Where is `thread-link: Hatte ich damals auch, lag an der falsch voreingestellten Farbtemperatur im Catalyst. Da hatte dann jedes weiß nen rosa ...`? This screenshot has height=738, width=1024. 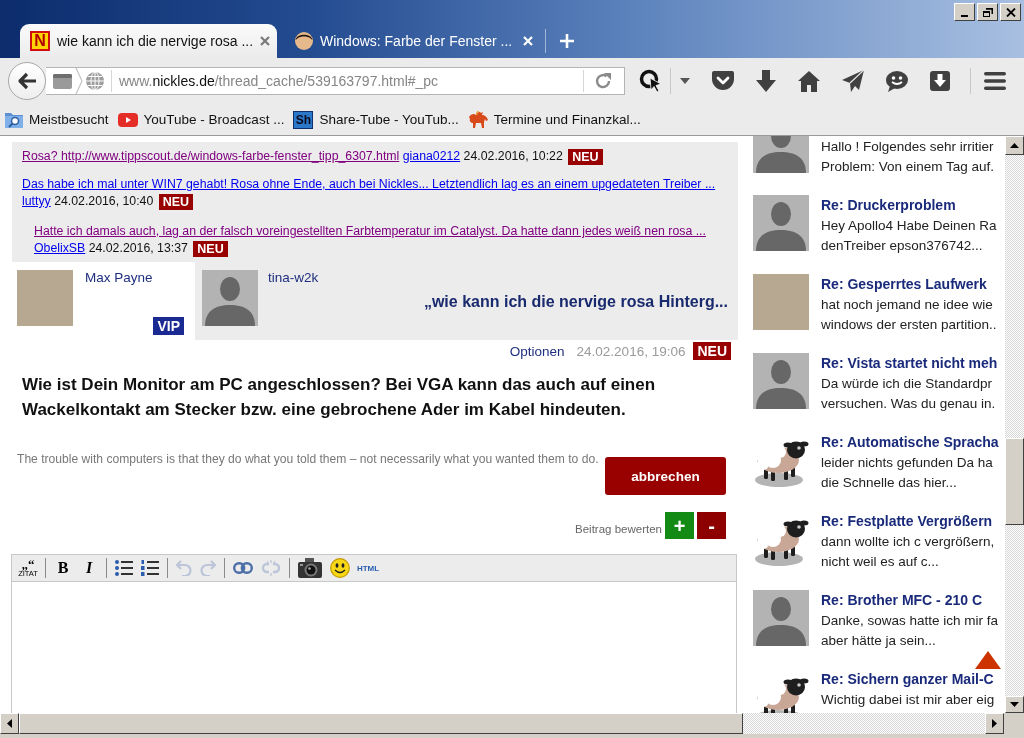
thread-link: Hatte ich damals auch, lag an der falsch voreingestellten Farbtemperatur im Catalyst. Da hatte dann jedes weiß nen rosa ... is located at coordinates (370, 231).